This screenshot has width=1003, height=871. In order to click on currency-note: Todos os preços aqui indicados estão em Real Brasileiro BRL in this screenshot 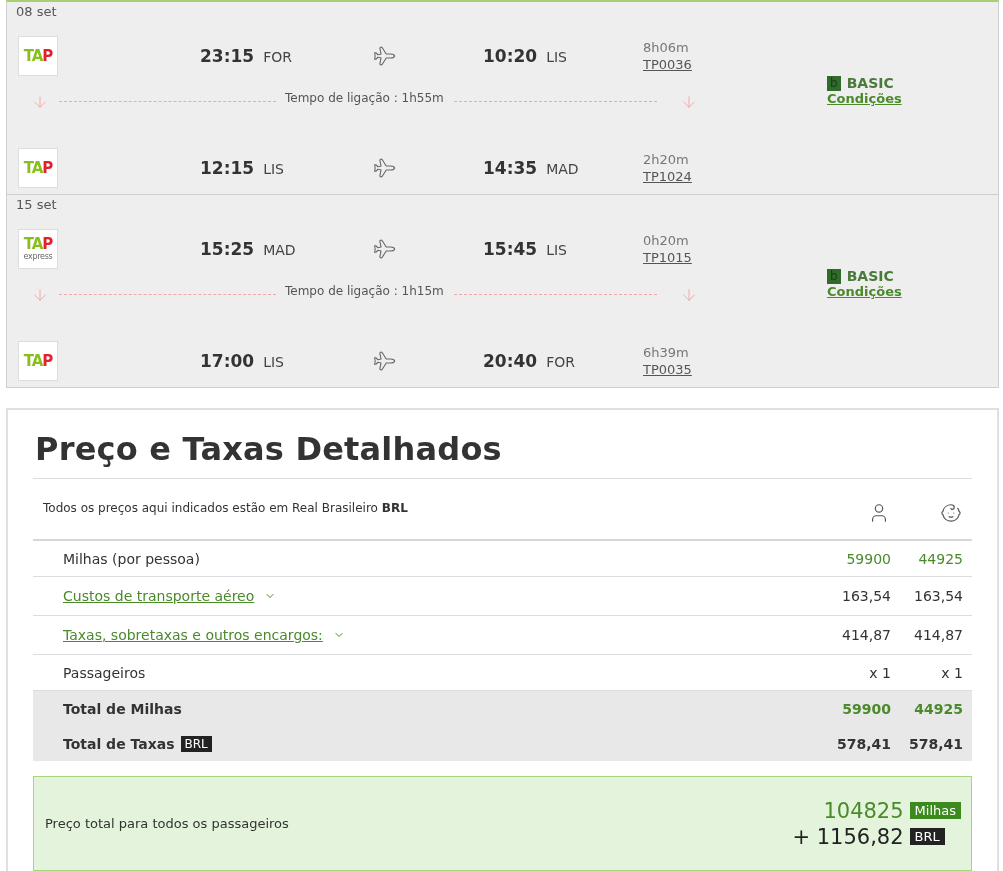, I will do `click(225, 508)`.